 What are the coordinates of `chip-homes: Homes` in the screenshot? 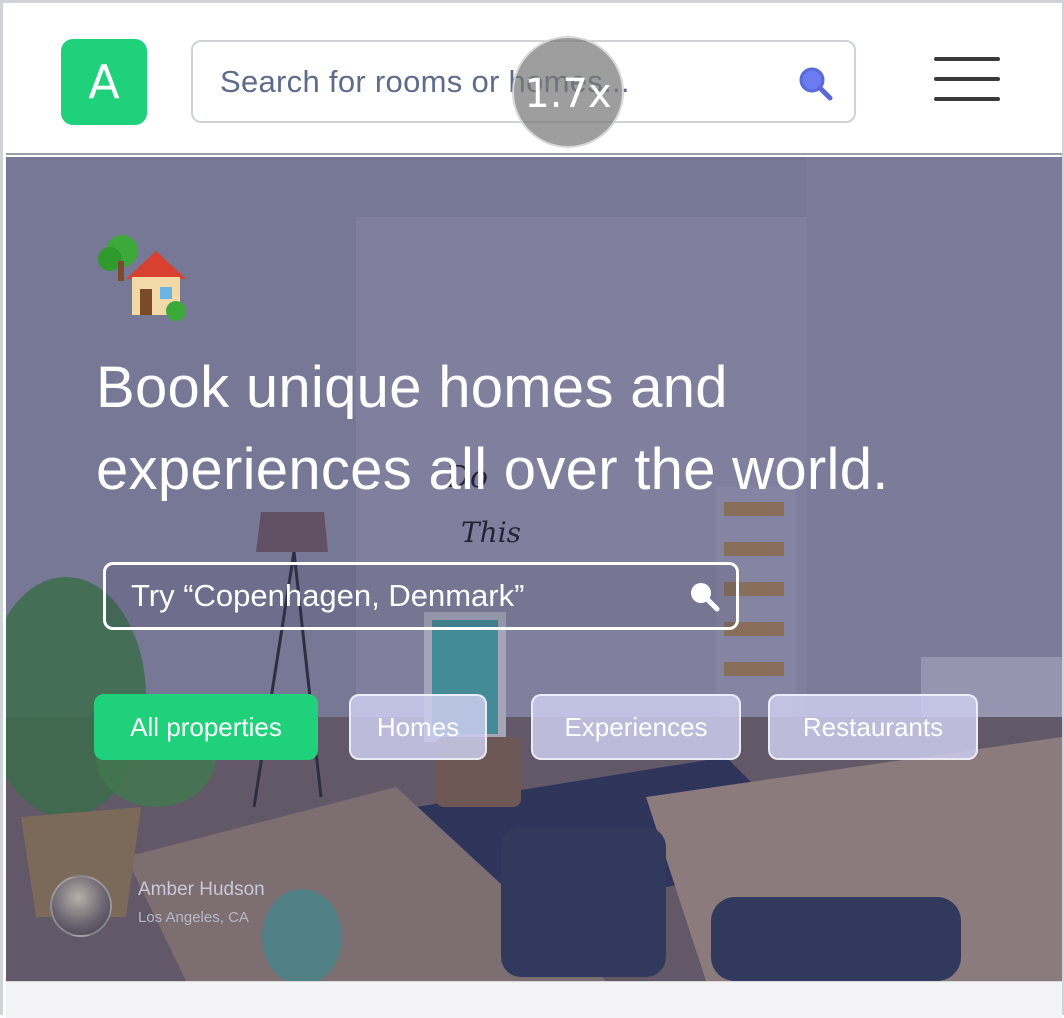 It's located at (418, 727).